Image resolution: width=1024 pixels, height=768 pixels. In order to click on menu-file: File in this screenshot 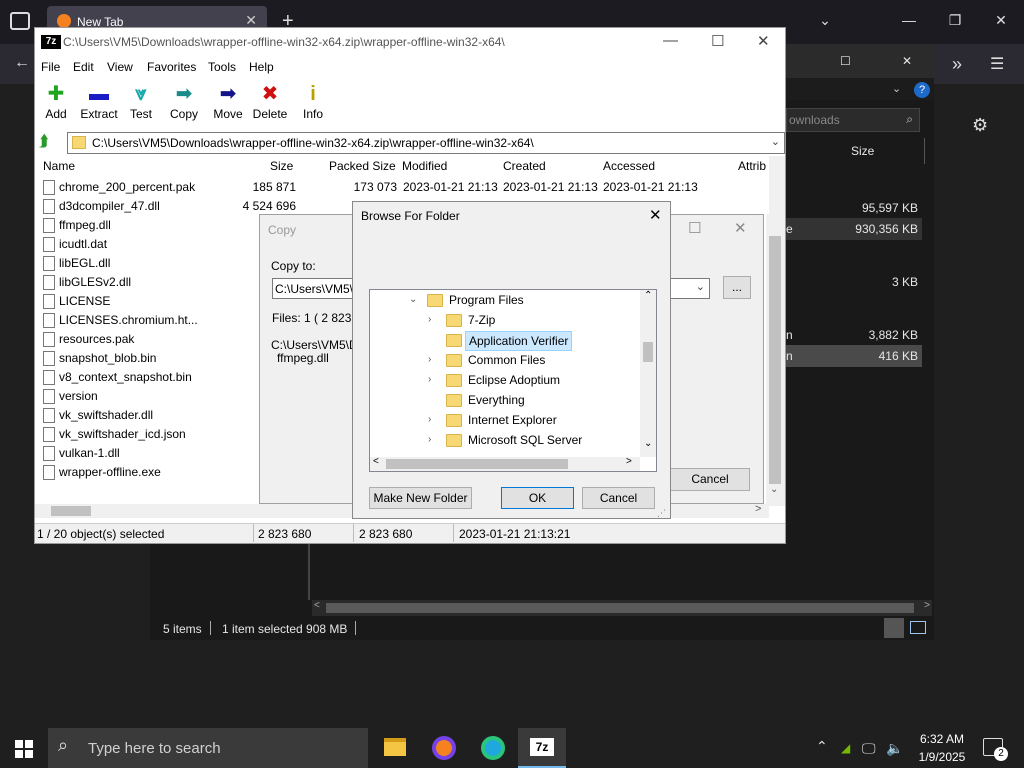, I will do `click(50, 67)`.